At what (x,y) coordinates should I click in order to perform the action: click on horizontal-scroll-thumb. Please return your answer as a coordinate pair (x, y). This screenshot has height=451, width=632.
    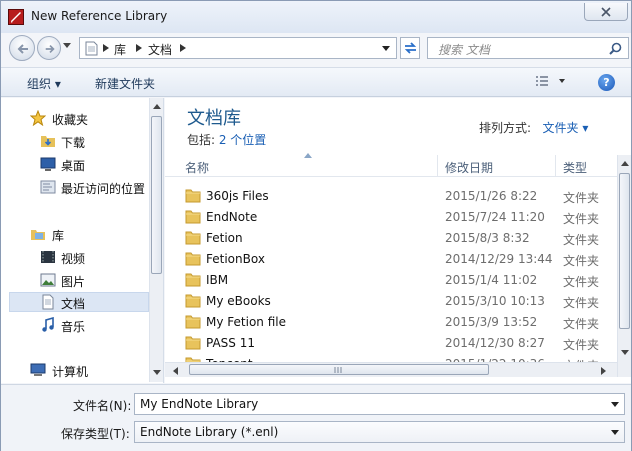
    Looking at the image, I should click on (339, 369).